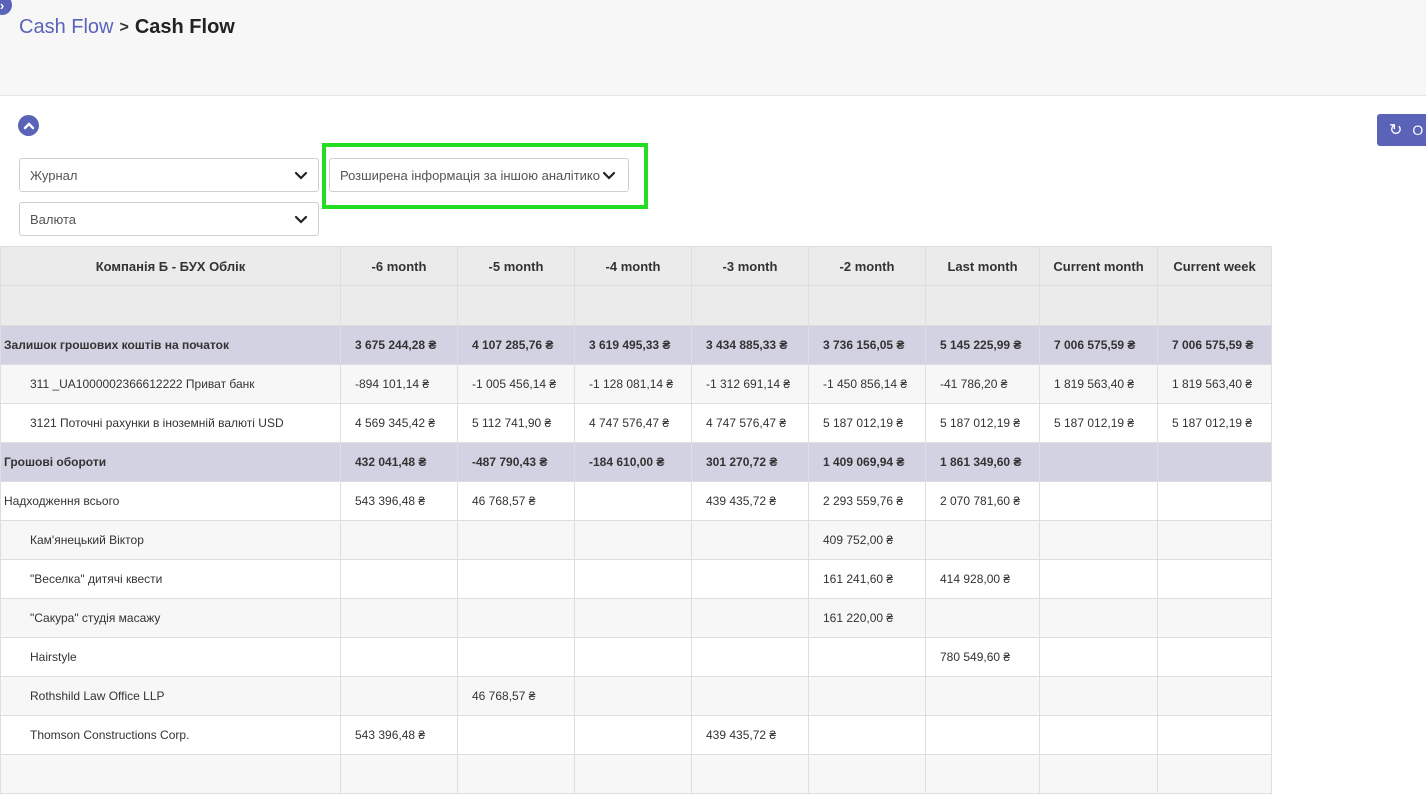  What do you see at coordinates (516, 345) in the screenshot?
I see `value-cell: 4 107 285,76 ₴` at bounding box center [516, 345].